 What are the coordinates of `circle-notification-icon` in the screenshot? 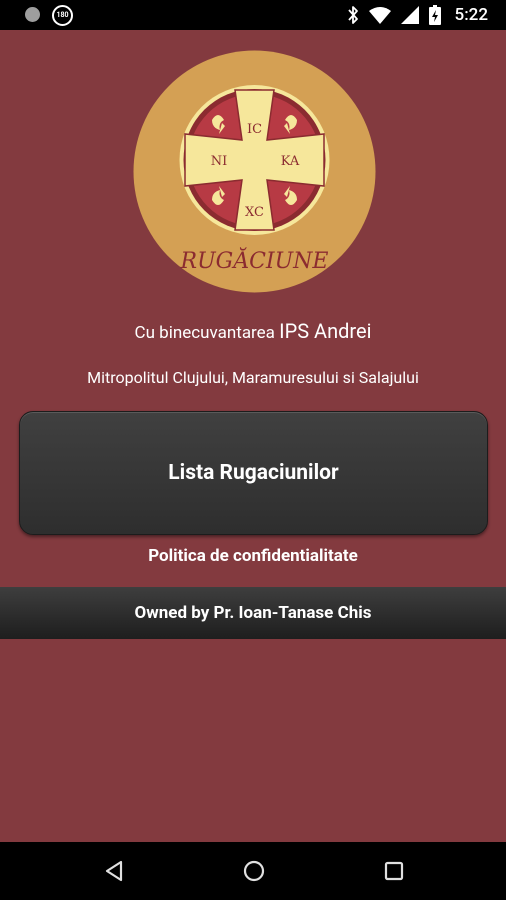 It's located at (32, 14).